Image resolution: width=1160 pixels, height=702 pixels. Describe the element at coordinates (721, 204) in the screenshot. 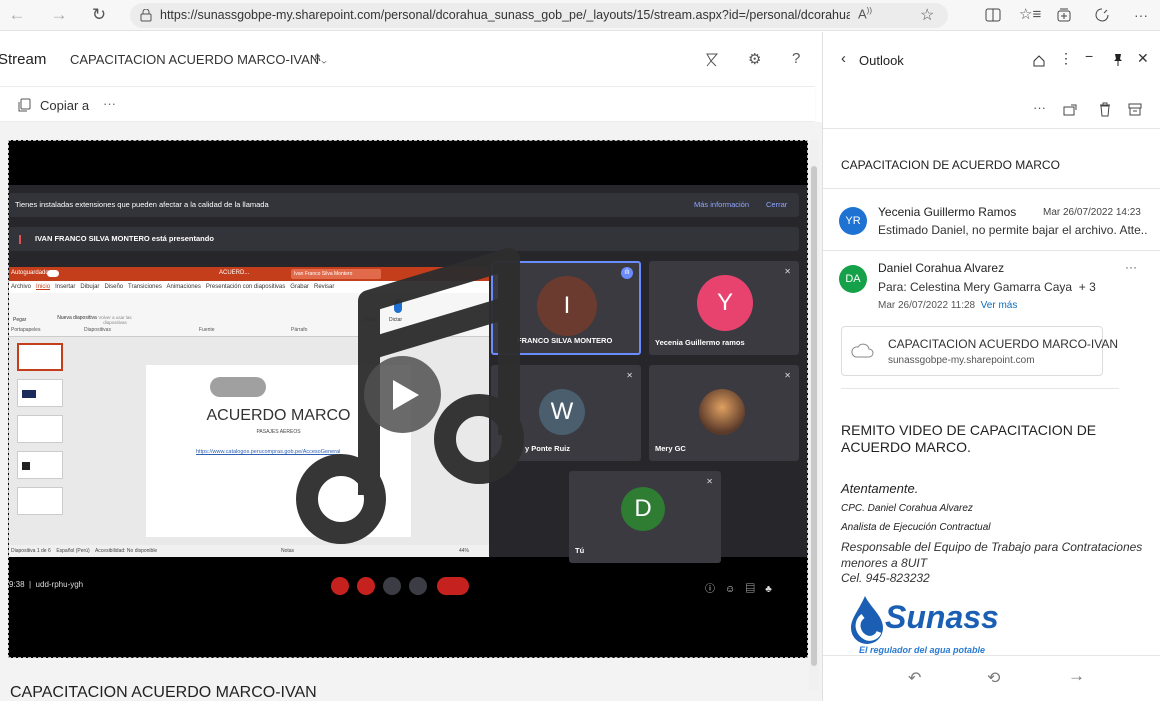

I see `more-info-link: Más información` at that location.